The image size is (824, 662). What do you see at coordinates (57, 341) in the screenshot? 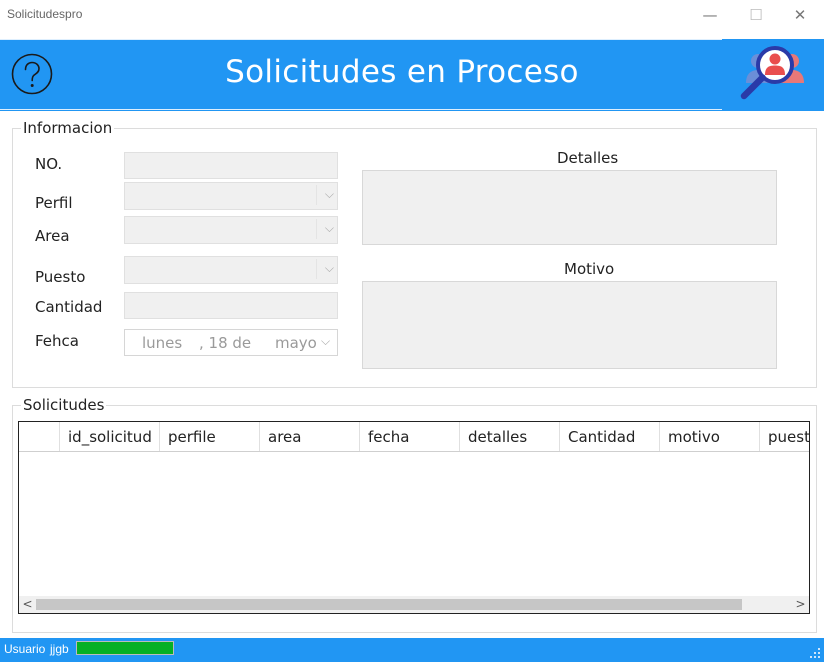
I see `fecha-label: Fehca` at bounding box center [57, 341].